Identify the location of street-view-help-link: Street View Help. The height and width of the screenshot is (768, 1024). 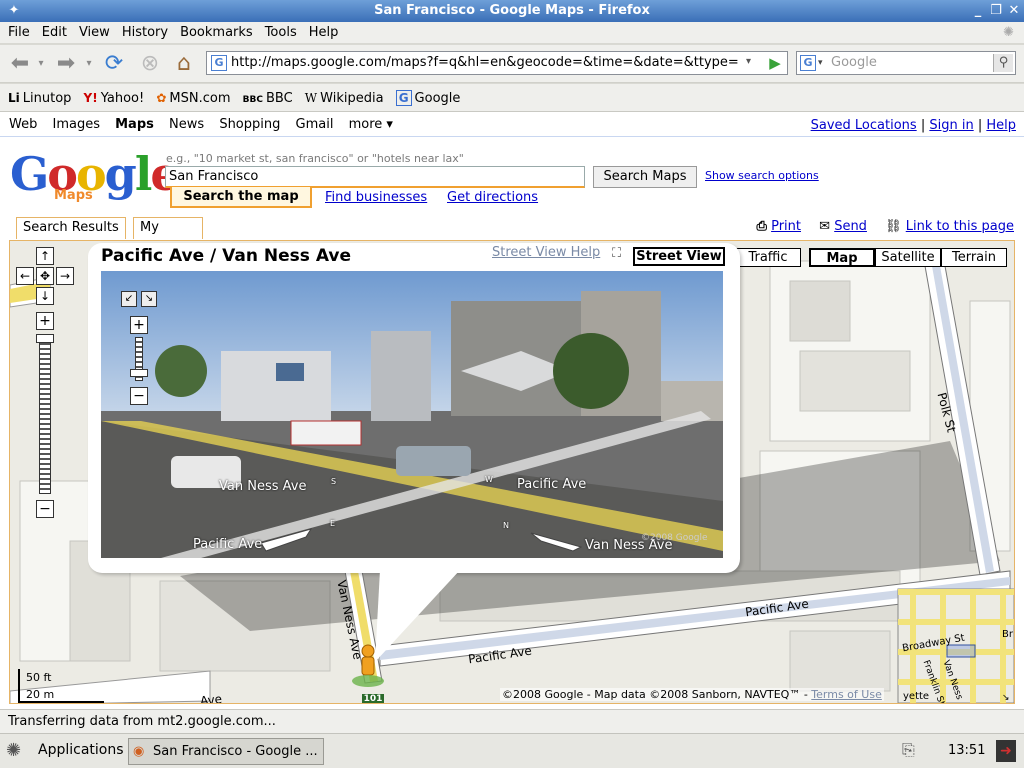
(546, 252).